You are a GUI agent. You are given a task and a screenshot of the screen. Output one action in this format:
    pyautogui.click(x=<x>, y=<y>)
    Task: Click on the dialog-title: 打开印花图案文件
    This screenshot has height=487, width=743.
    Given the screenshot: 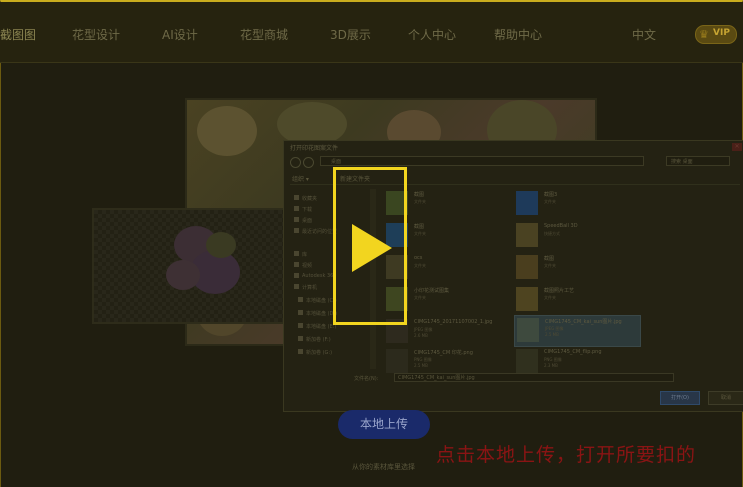 What is the action you would take?
    pyautogui.click(x=314, y=148)
    